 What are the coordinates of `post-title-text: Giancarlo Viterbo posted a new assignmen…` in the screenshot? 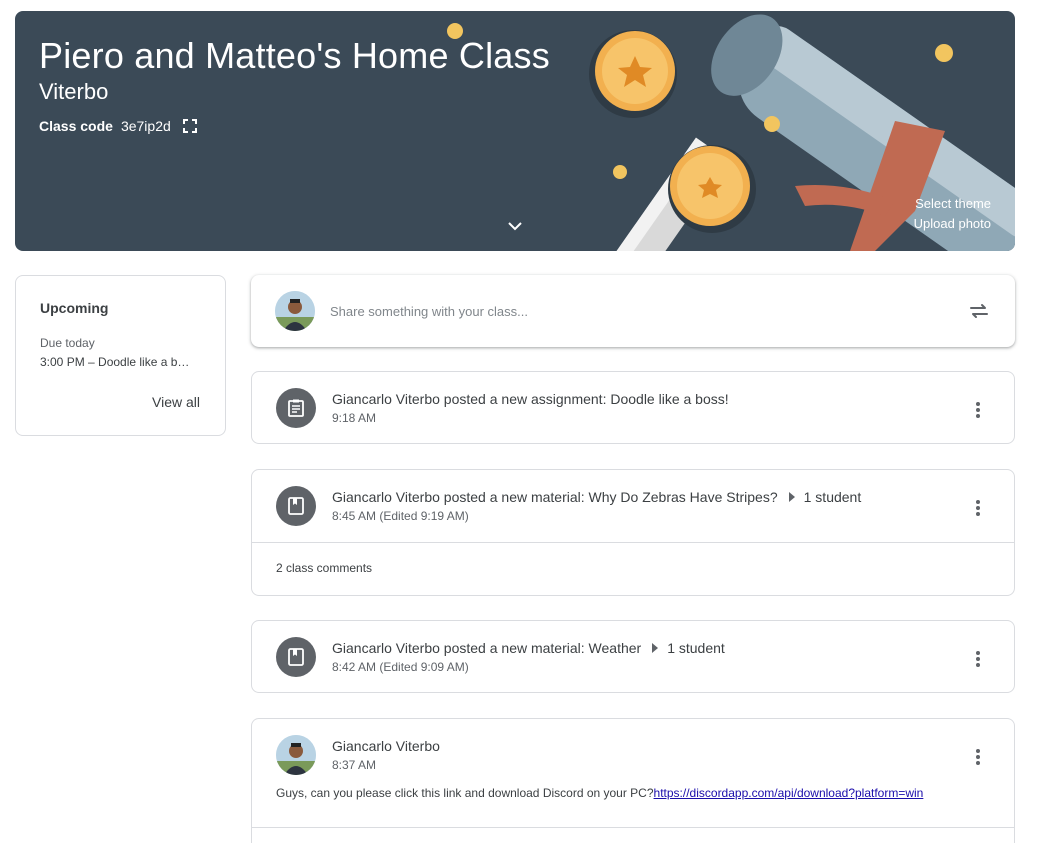 It's located at (530, 399).